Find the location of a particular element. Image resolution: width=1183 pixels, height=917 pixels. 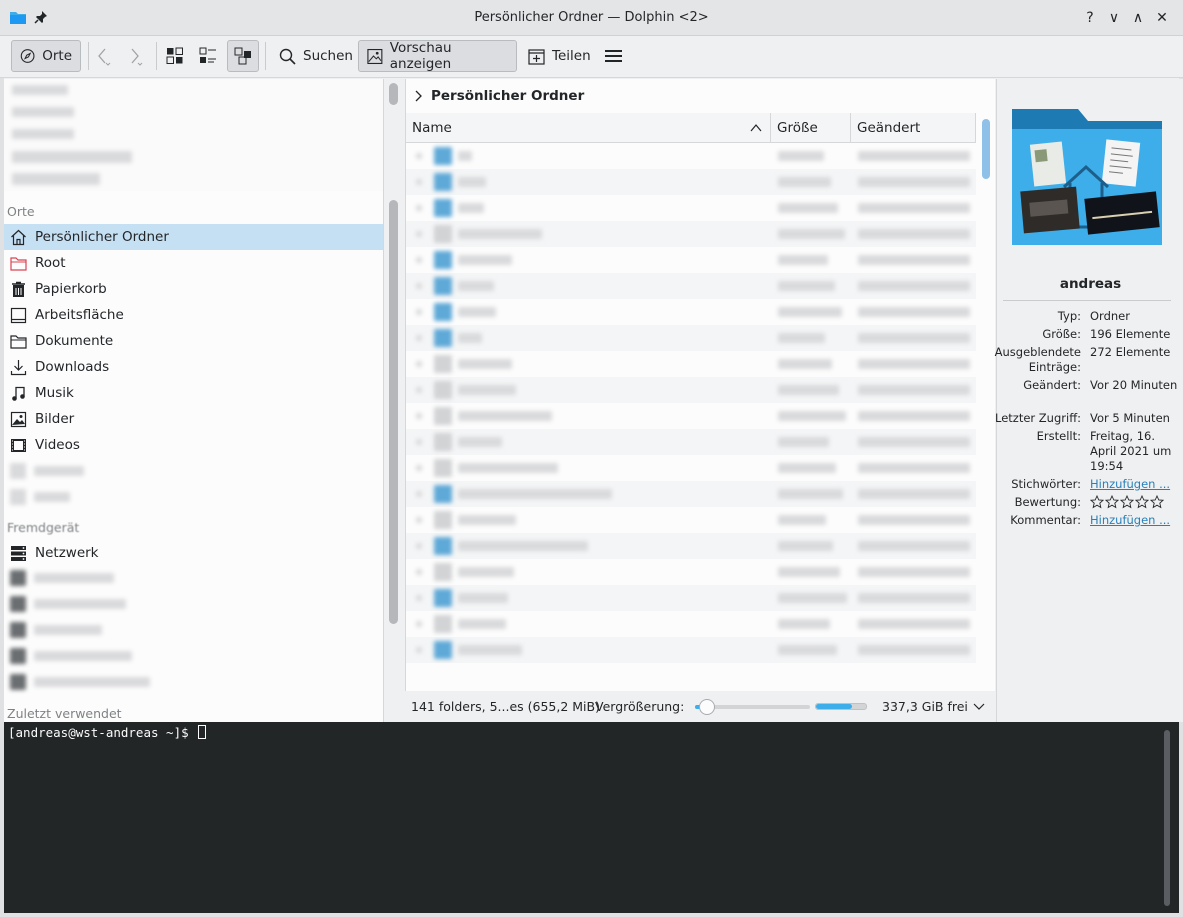

terminal-prompt: [andreas@wst-andreas ~]$ is located at coordinates (107, 732).